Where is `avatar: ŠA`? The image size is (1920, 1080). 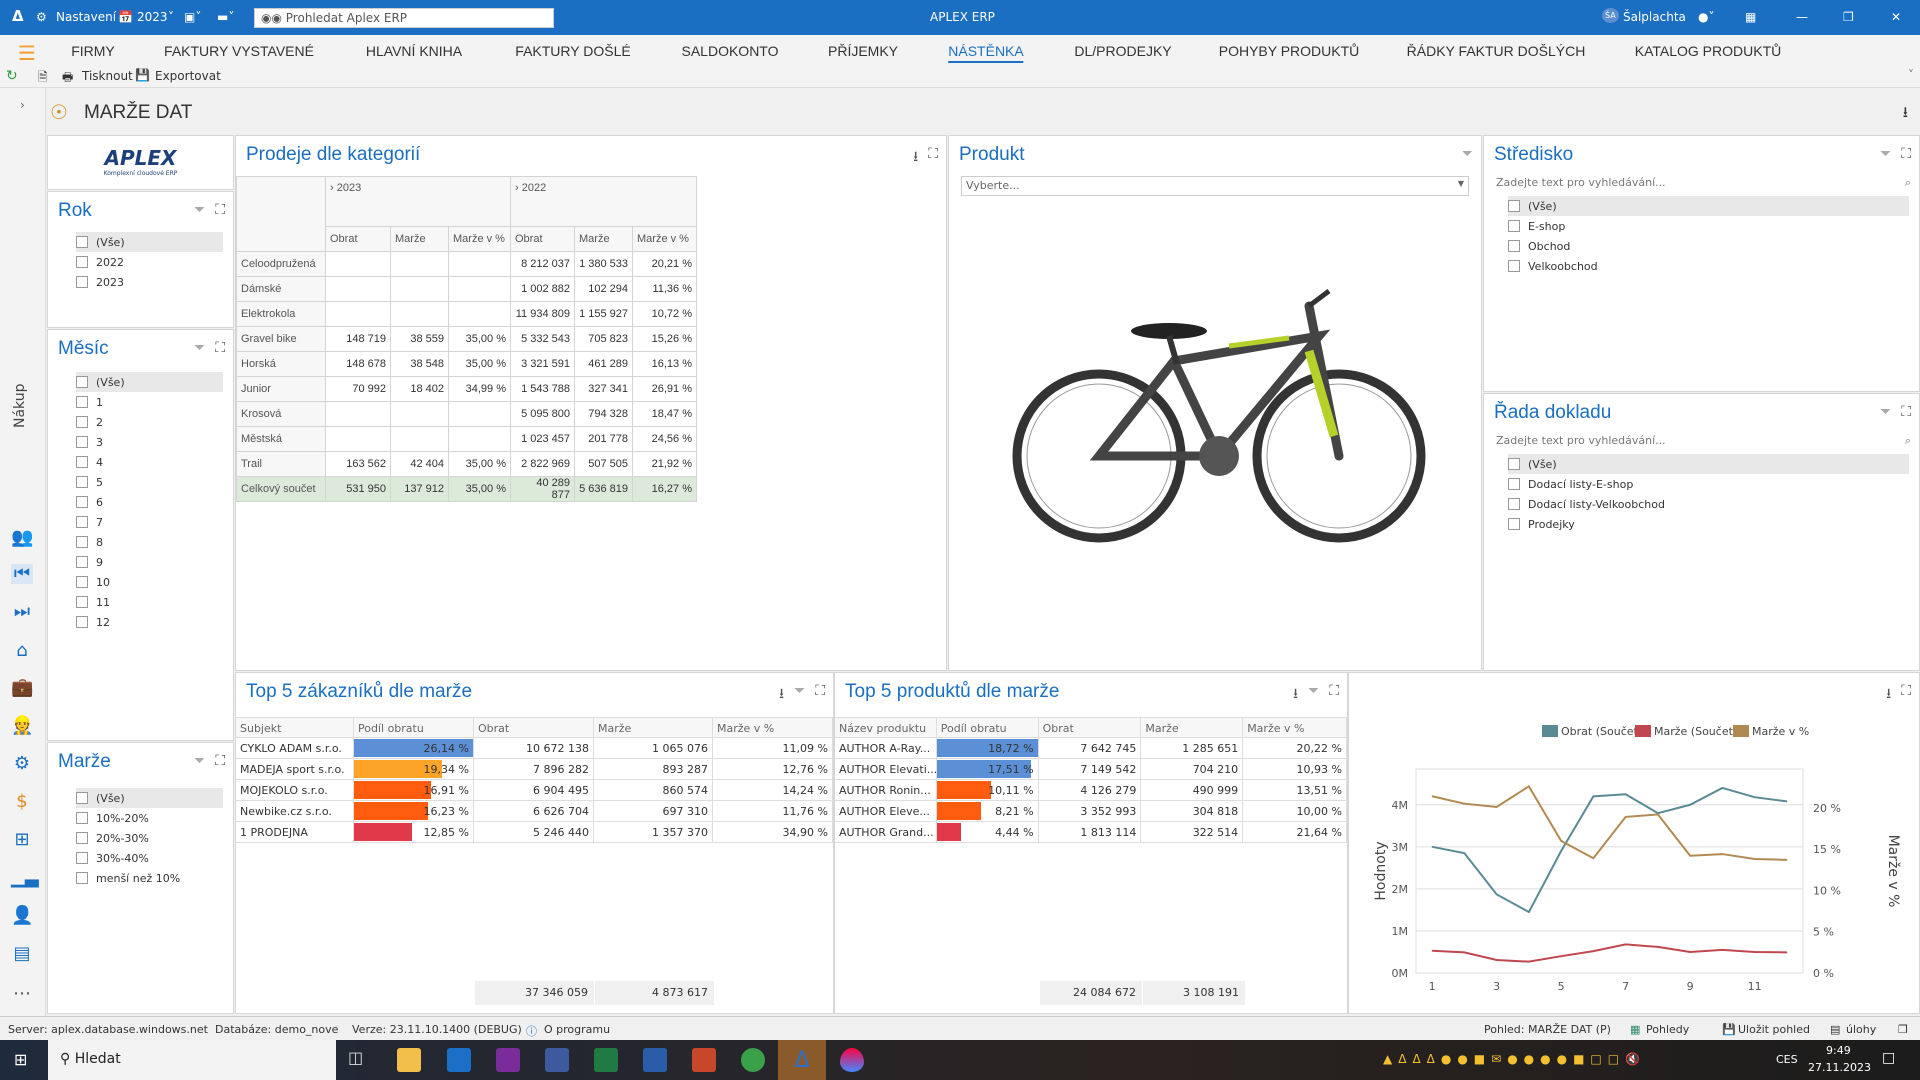
avatar: ŠA is located at coordinates (1610, 15).